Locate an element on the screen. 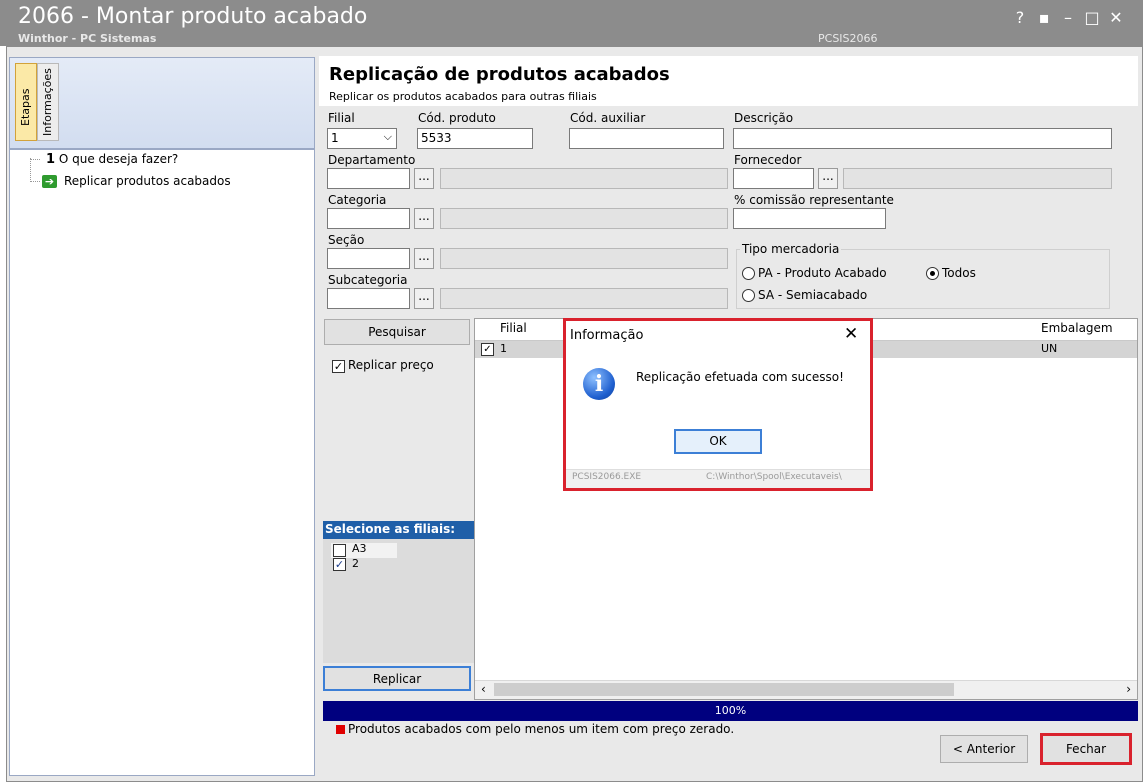  departamento-code-input is located at coordinates (368, 178).